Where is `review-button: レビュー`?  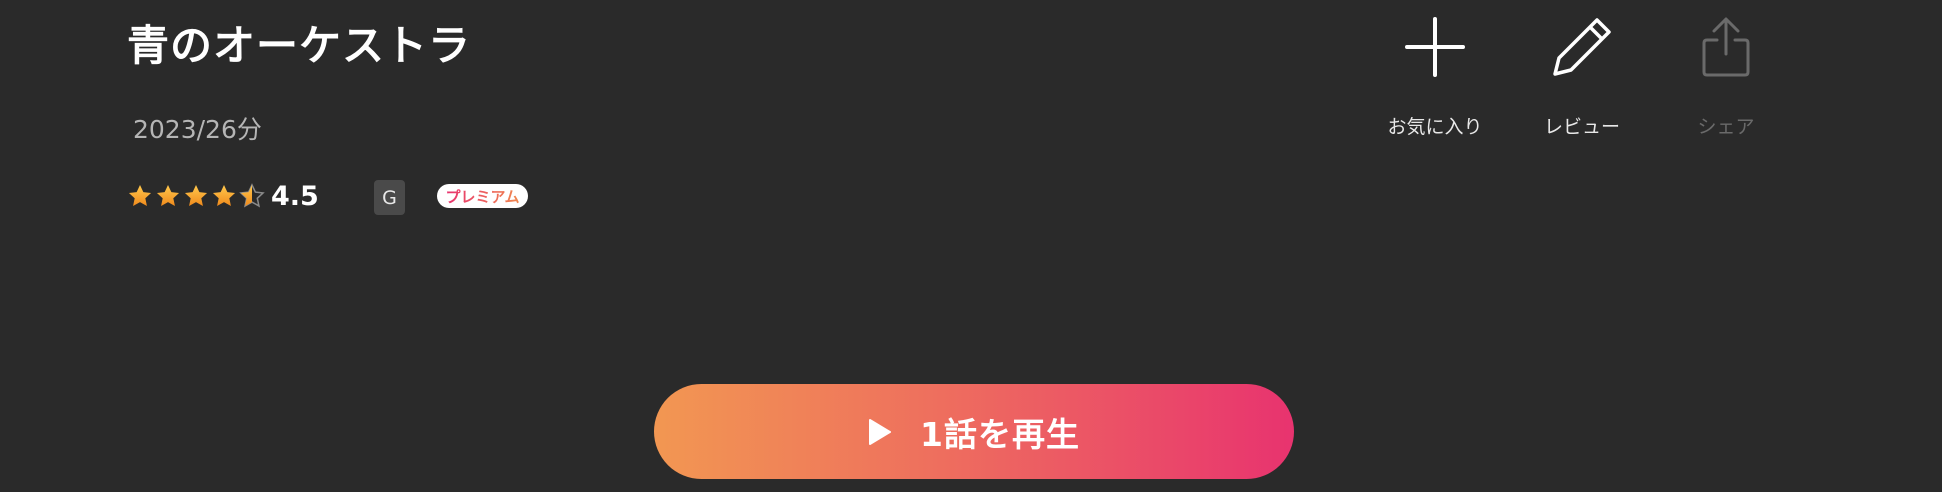 review-button: レビュー is located at coordinates (1582, 76).